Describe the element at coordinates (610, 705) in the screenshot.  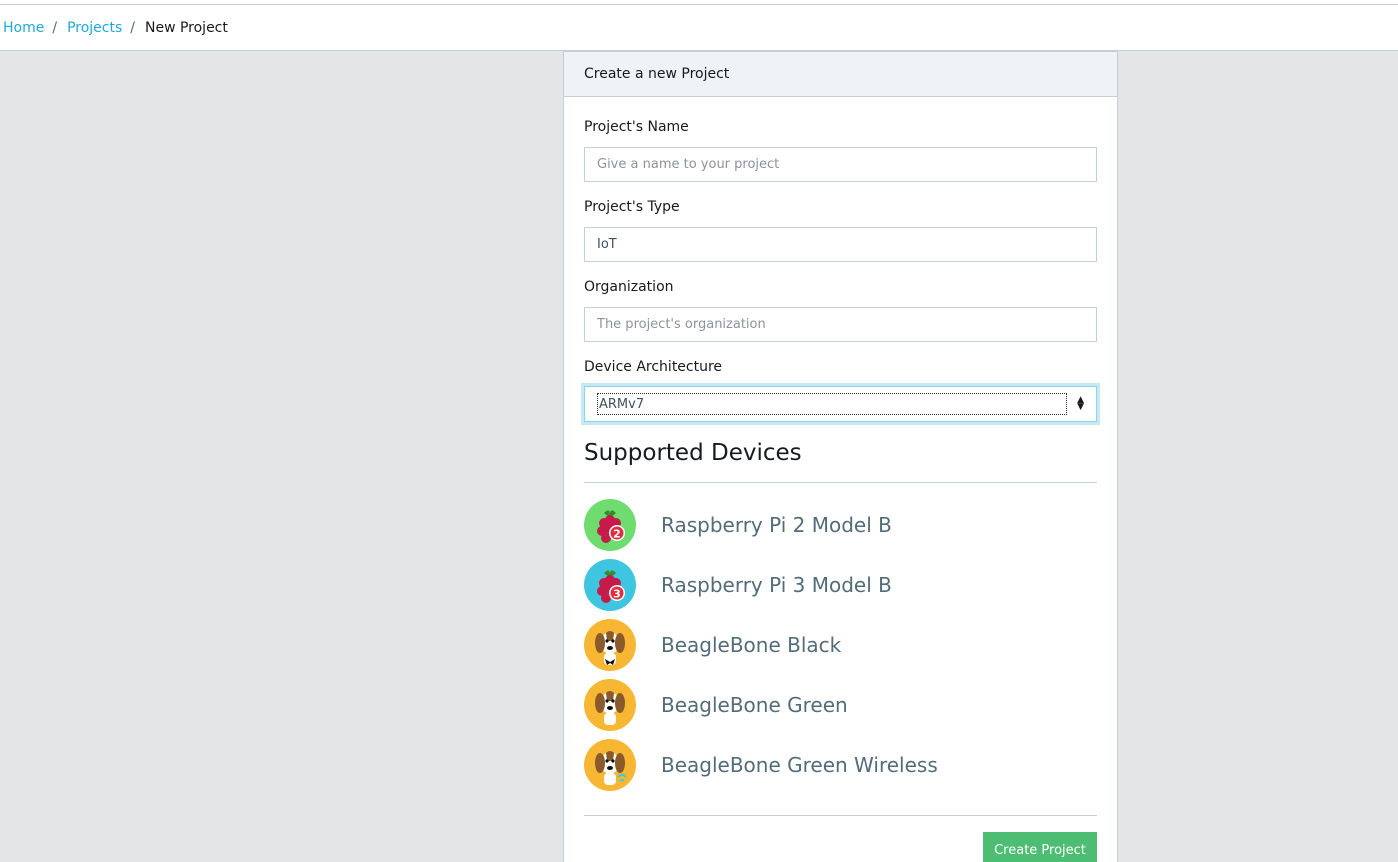
I see `beaglebone-green-icon` at that location.